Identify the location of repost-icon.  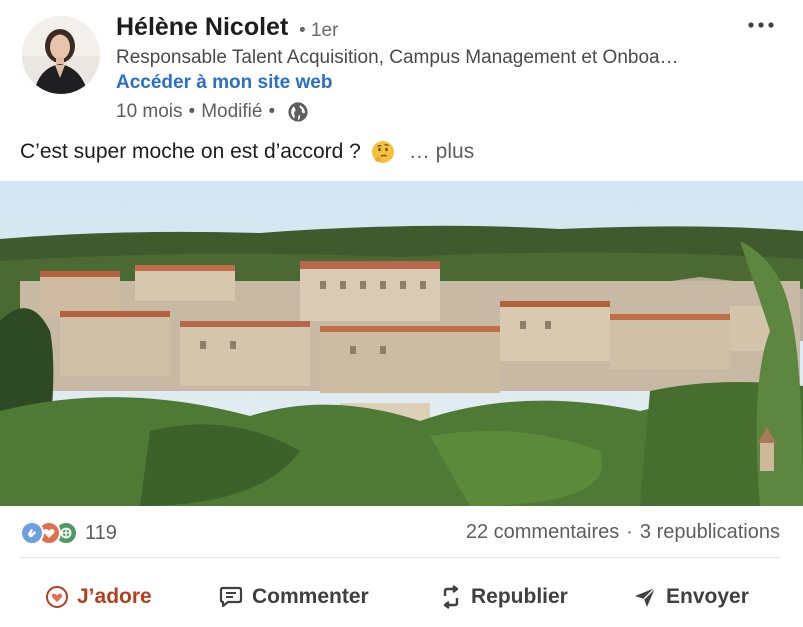
(451, 597).